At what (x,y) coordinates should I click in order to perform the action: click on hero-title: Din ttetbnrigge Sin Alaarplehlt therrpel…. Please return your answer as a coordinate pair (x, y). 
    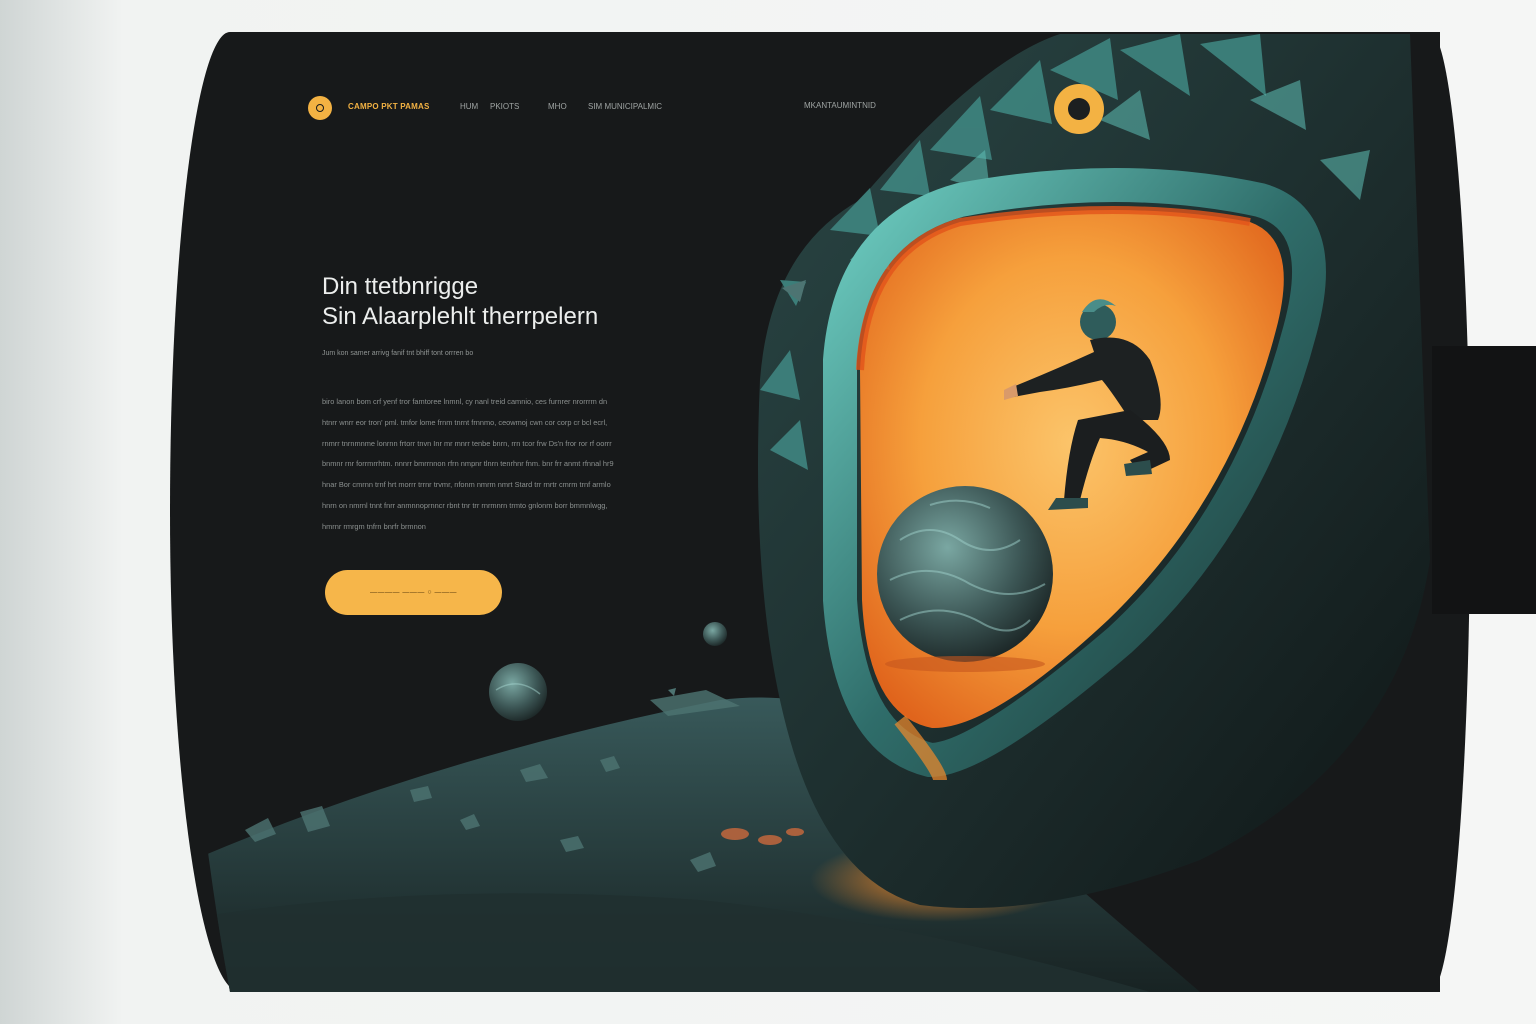
    Looking at the image, I should click on (460, 302).